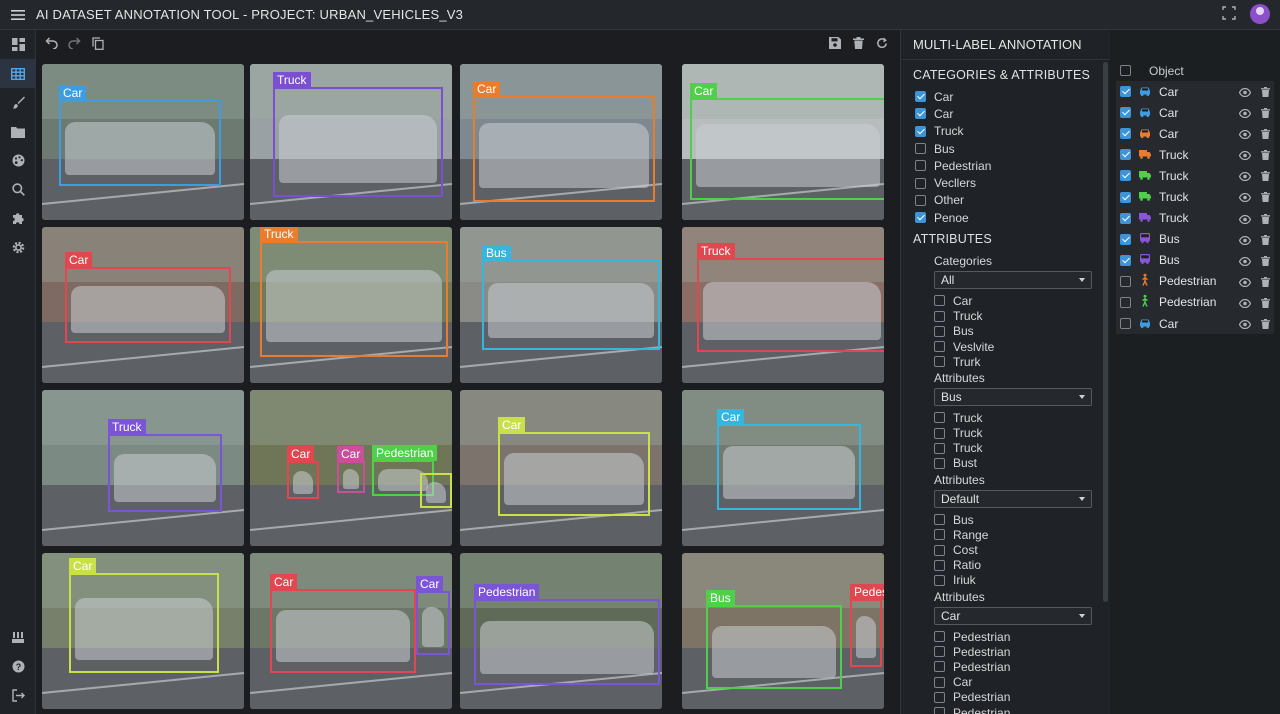  I want to click on image-tile: Car Car Pedestrian, so click(351, 468).